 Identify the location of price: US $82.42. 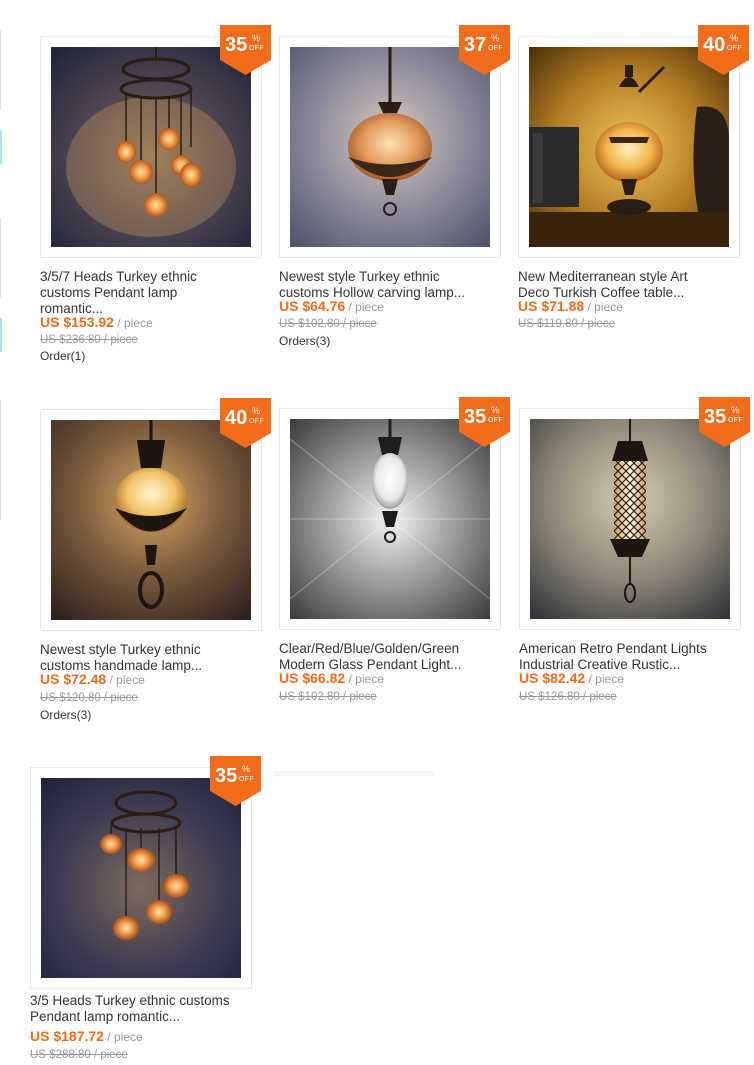
(552, 678).